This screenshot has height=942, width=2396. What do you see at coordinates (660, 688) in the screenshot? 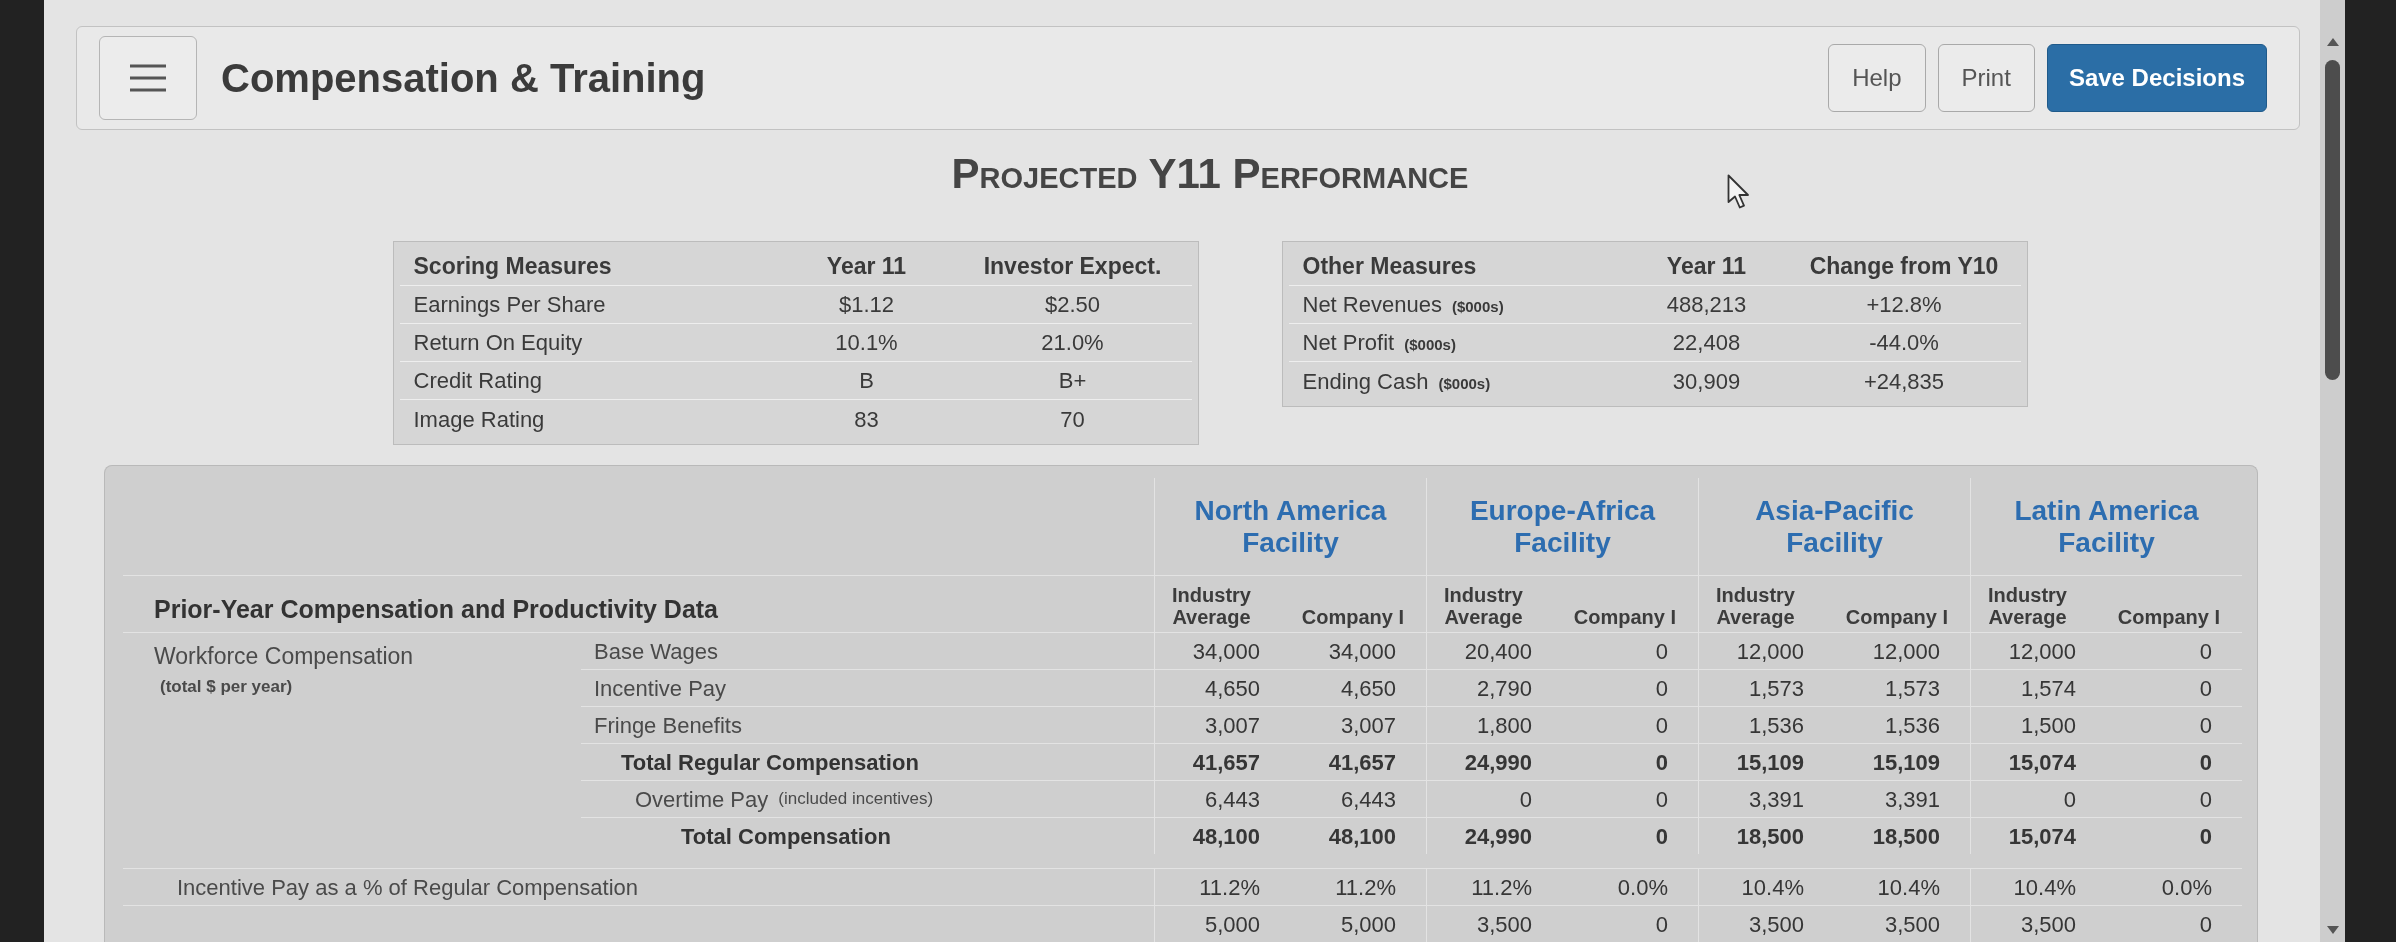
I see `row-label: Incentive Pay` at bounding box center [660, 688].